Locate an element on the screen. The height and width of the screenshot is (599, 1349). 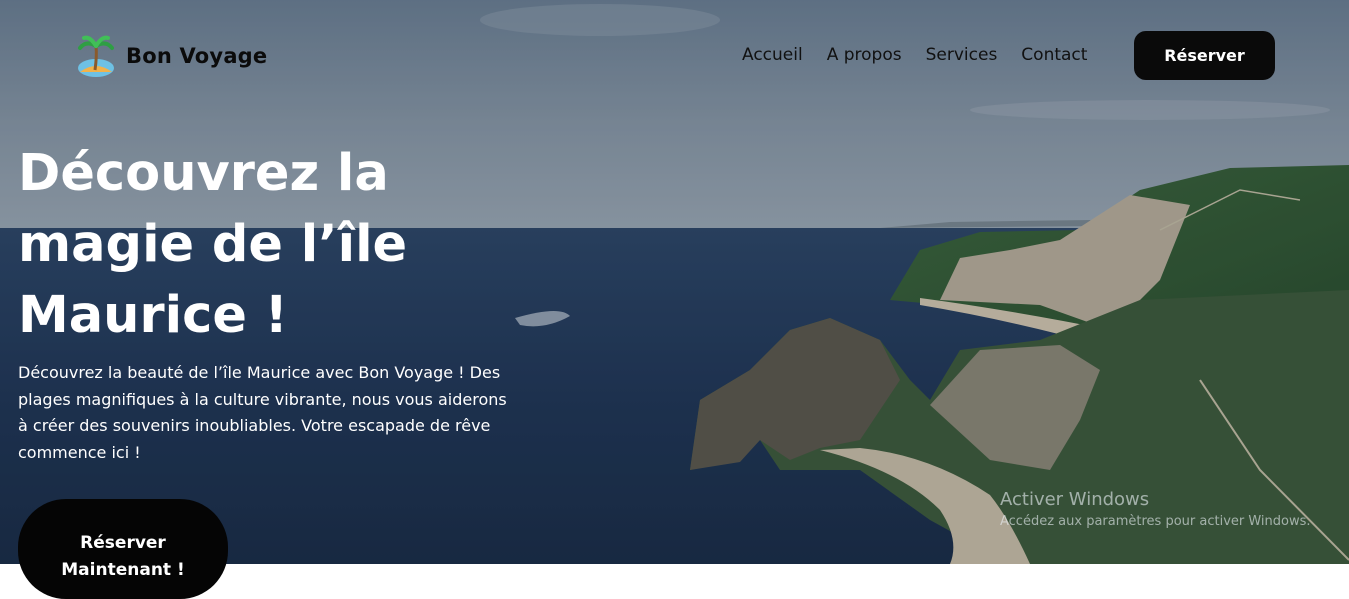
nav-link-a-propos: A propos is located at coordinates (864, 55).